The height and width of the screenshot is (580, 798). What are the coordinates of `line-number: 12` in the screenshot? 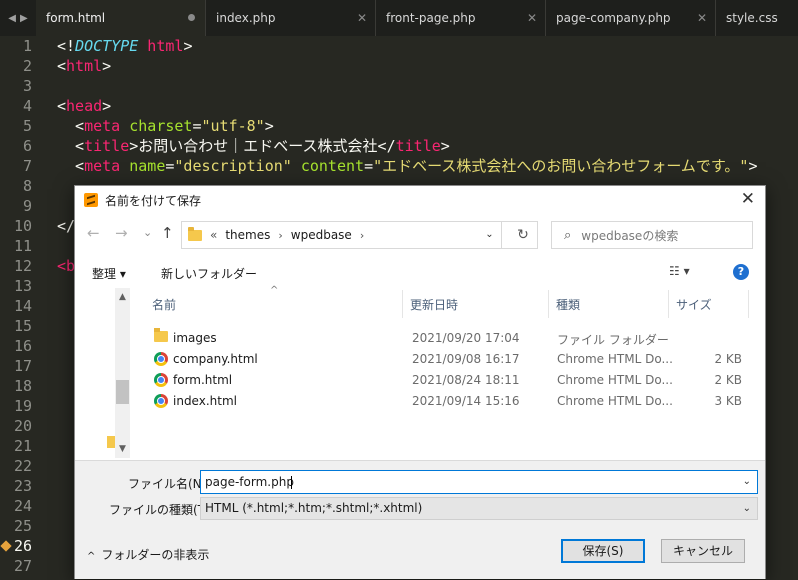 It's located at (22, 266).